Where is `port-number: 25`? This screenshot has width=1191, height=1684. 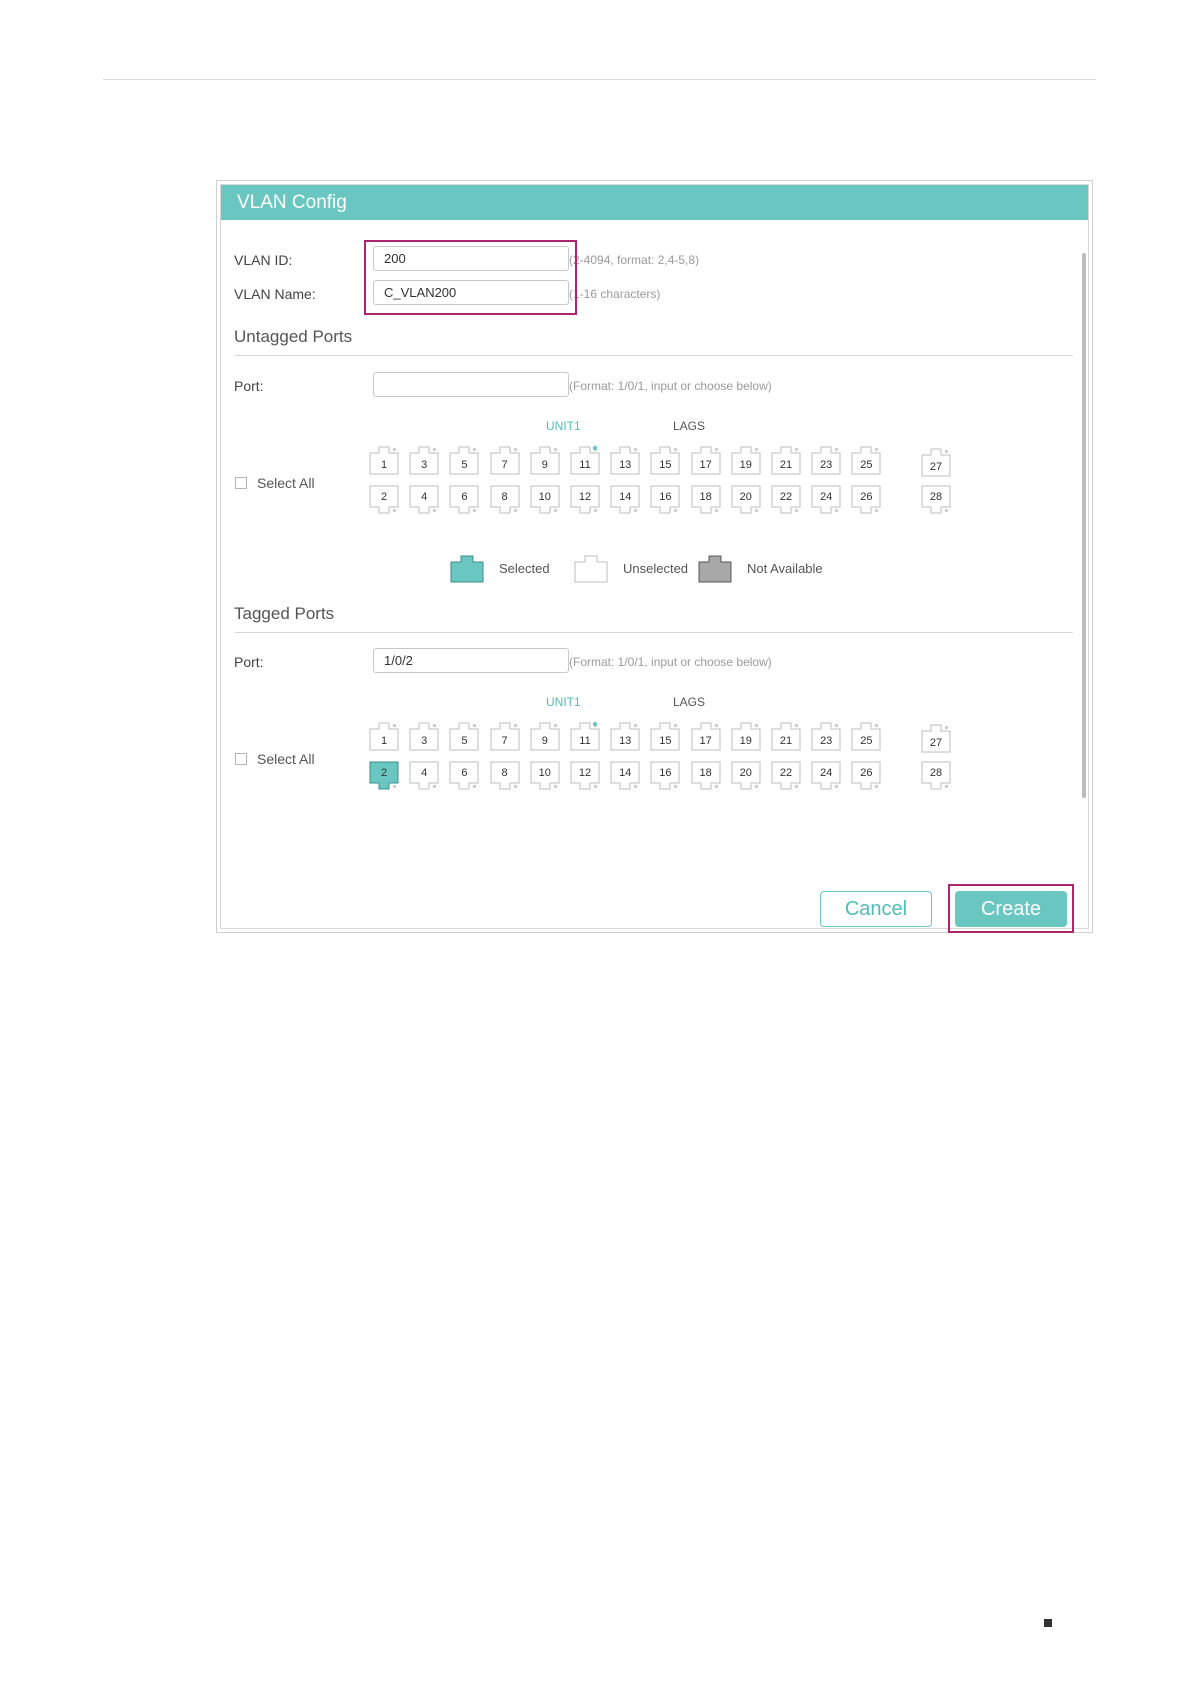
port-number: 25 is located at coordinates (866, 741).